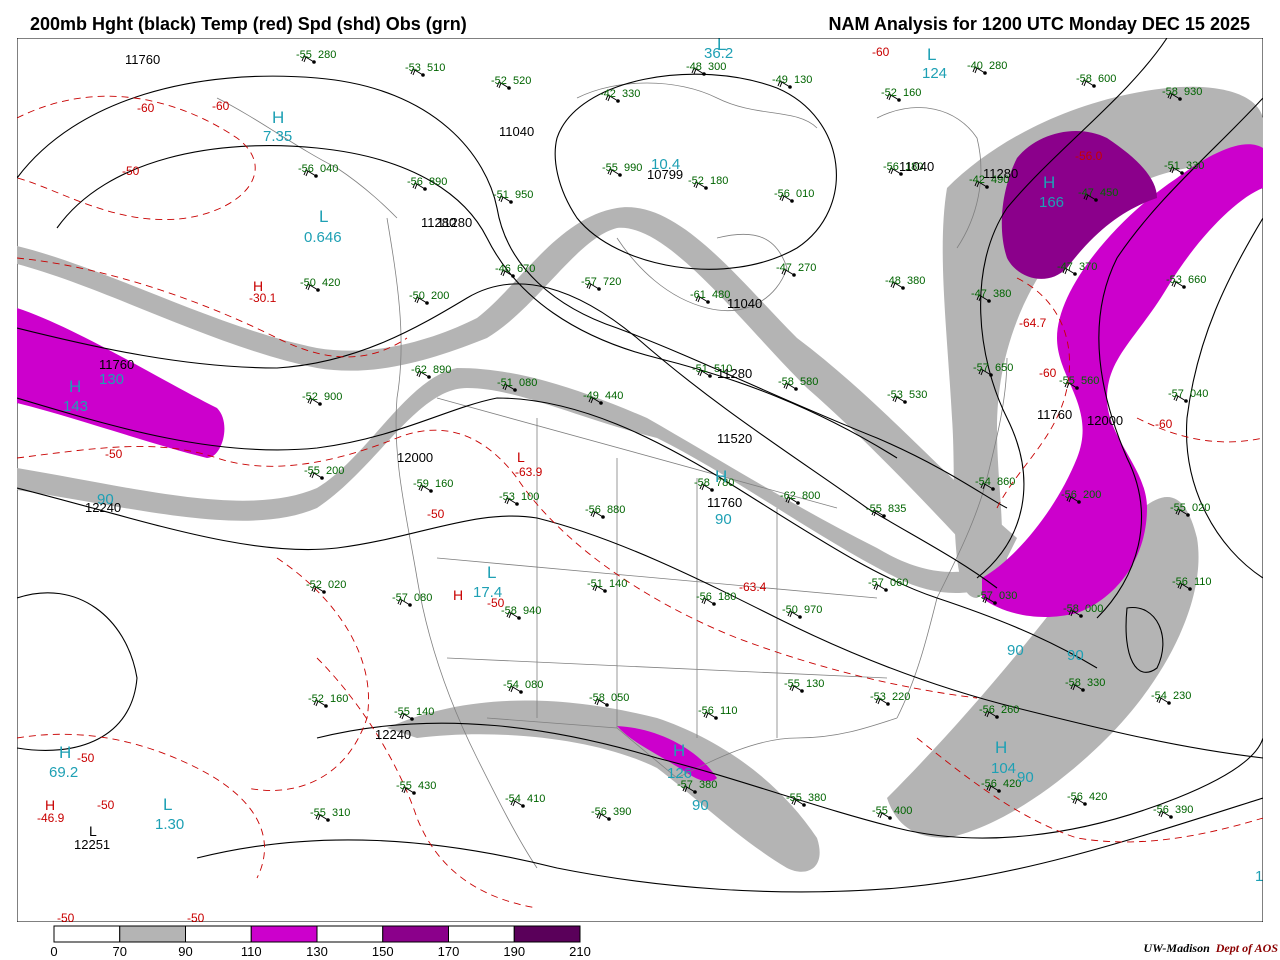 The height and width of the screenshot is (960, 1280). What do you see at coordinates (620, 698) in the screenshot?
I see `station-height: 050` at bounding box center [620, 698].